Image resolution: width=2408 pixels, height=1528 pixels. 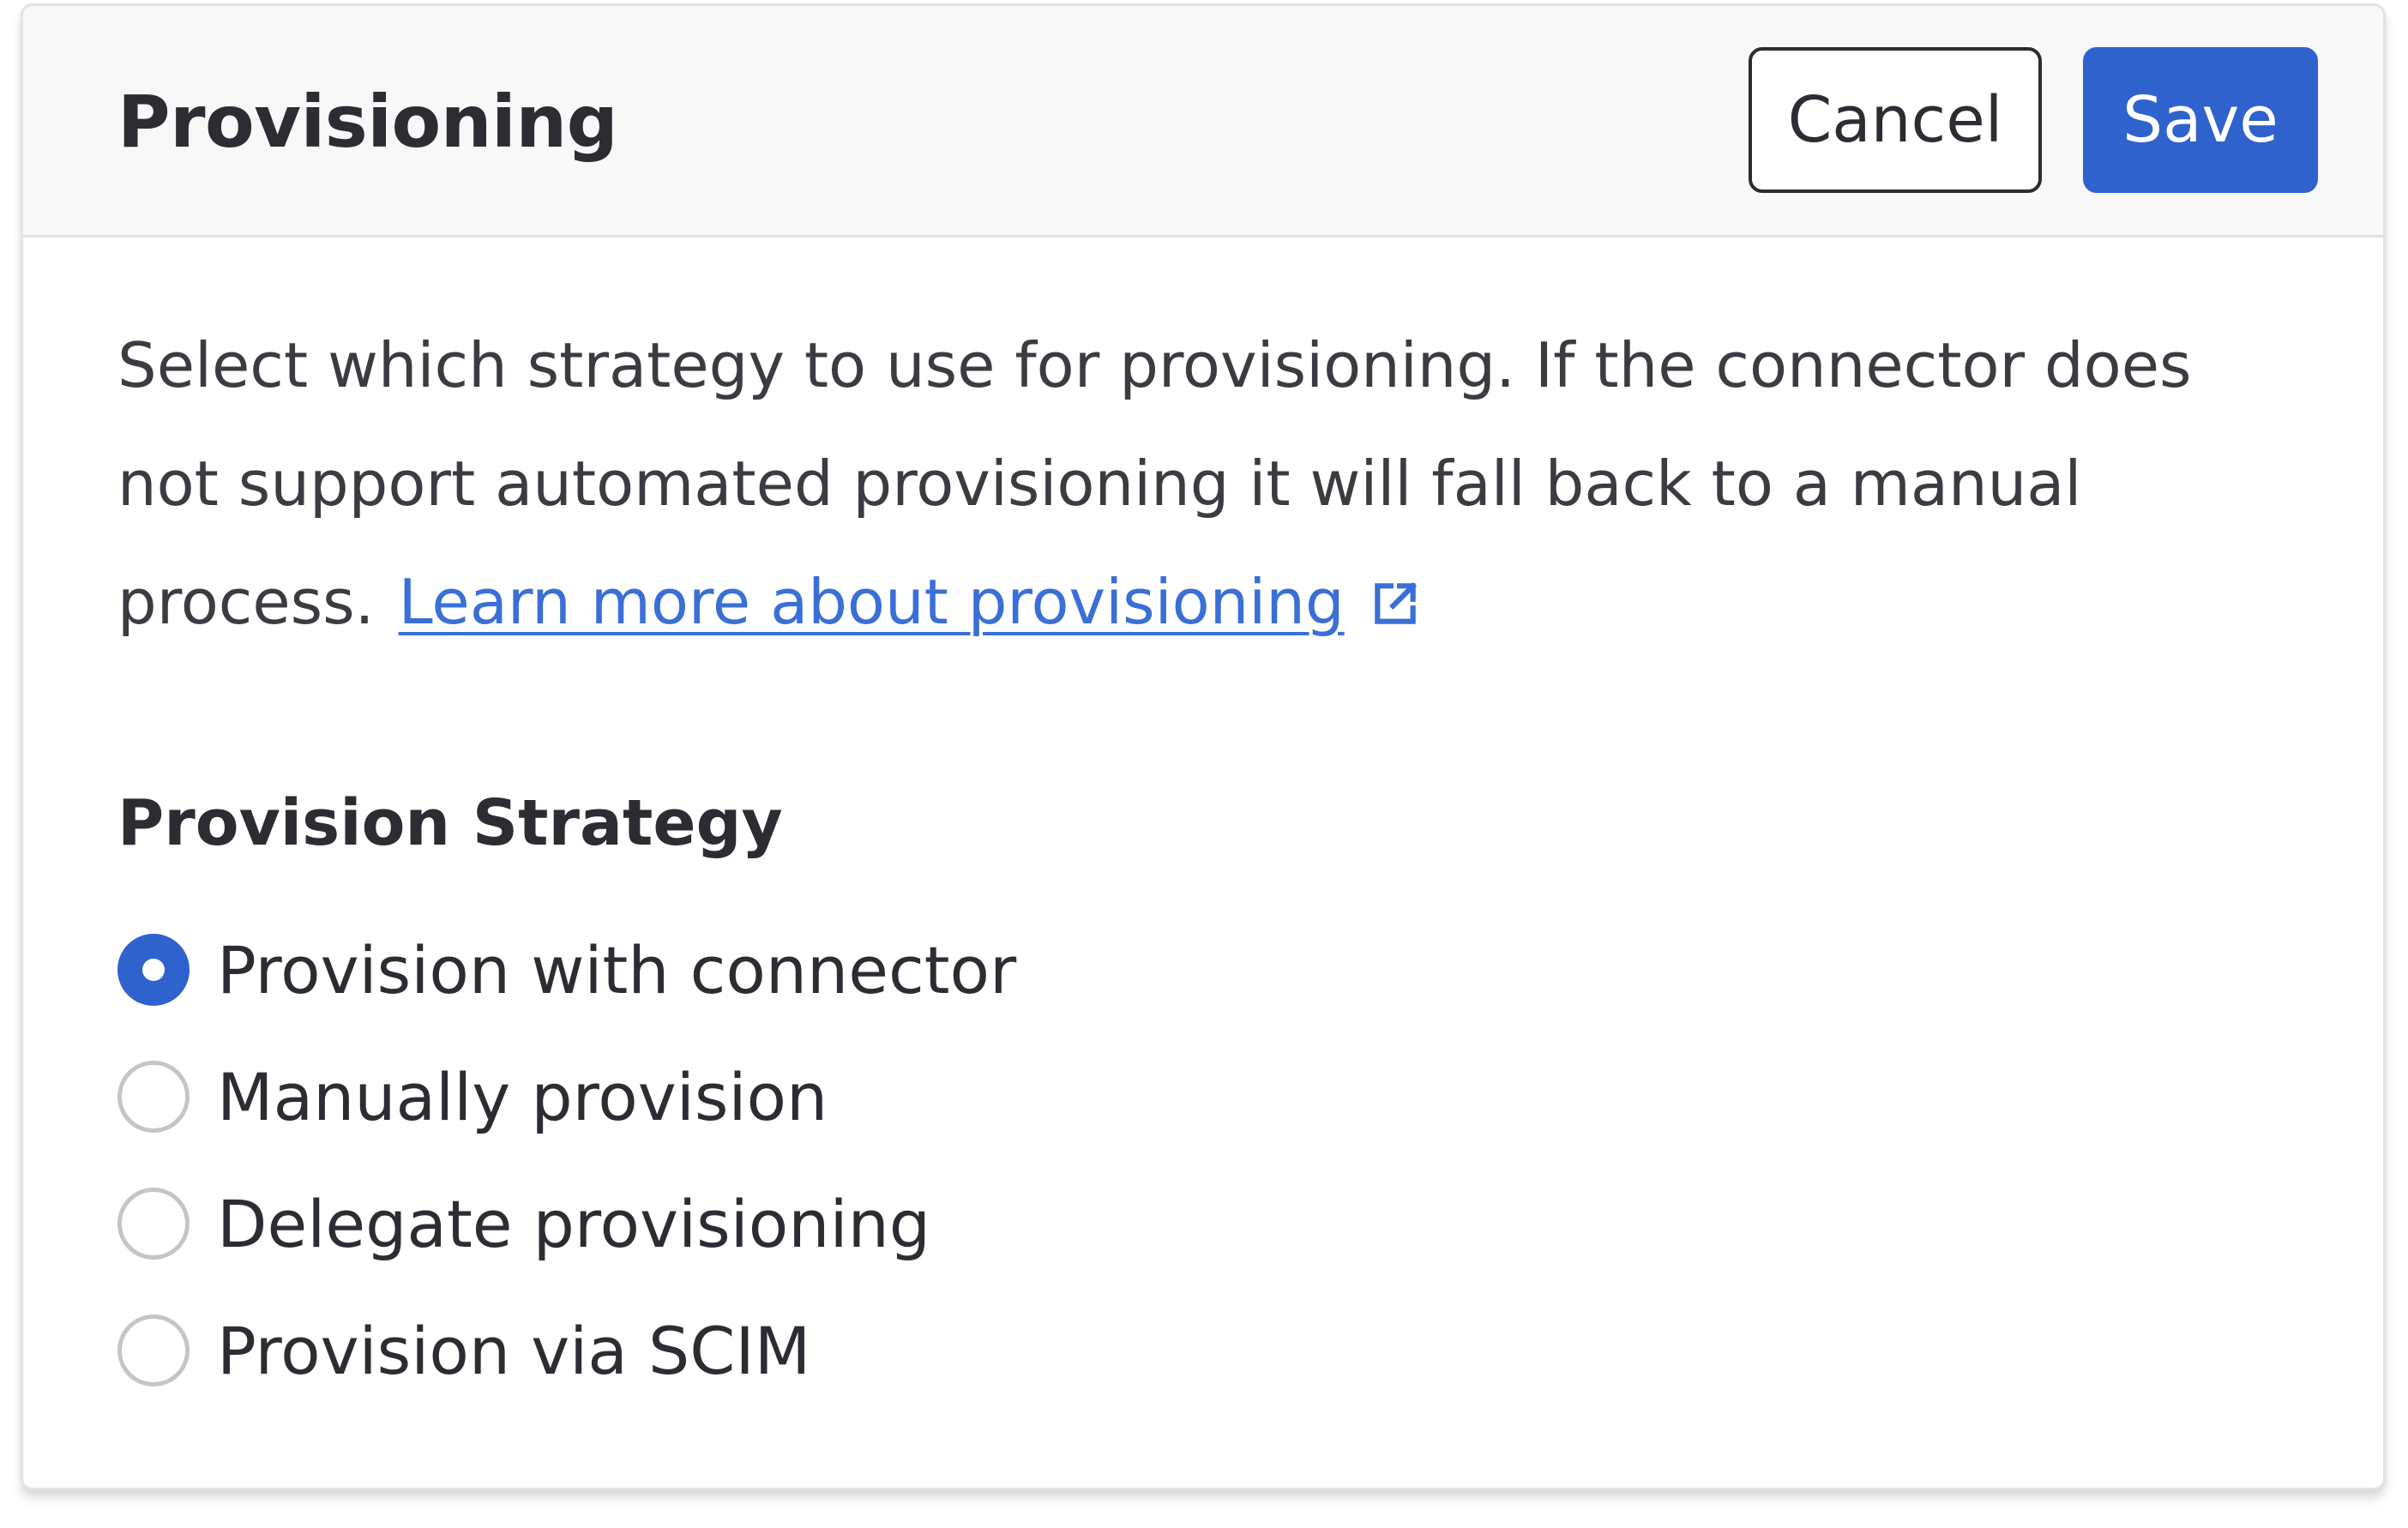 I want to click on radio-option-label: Manually provision, so click(x=522, y=1096).